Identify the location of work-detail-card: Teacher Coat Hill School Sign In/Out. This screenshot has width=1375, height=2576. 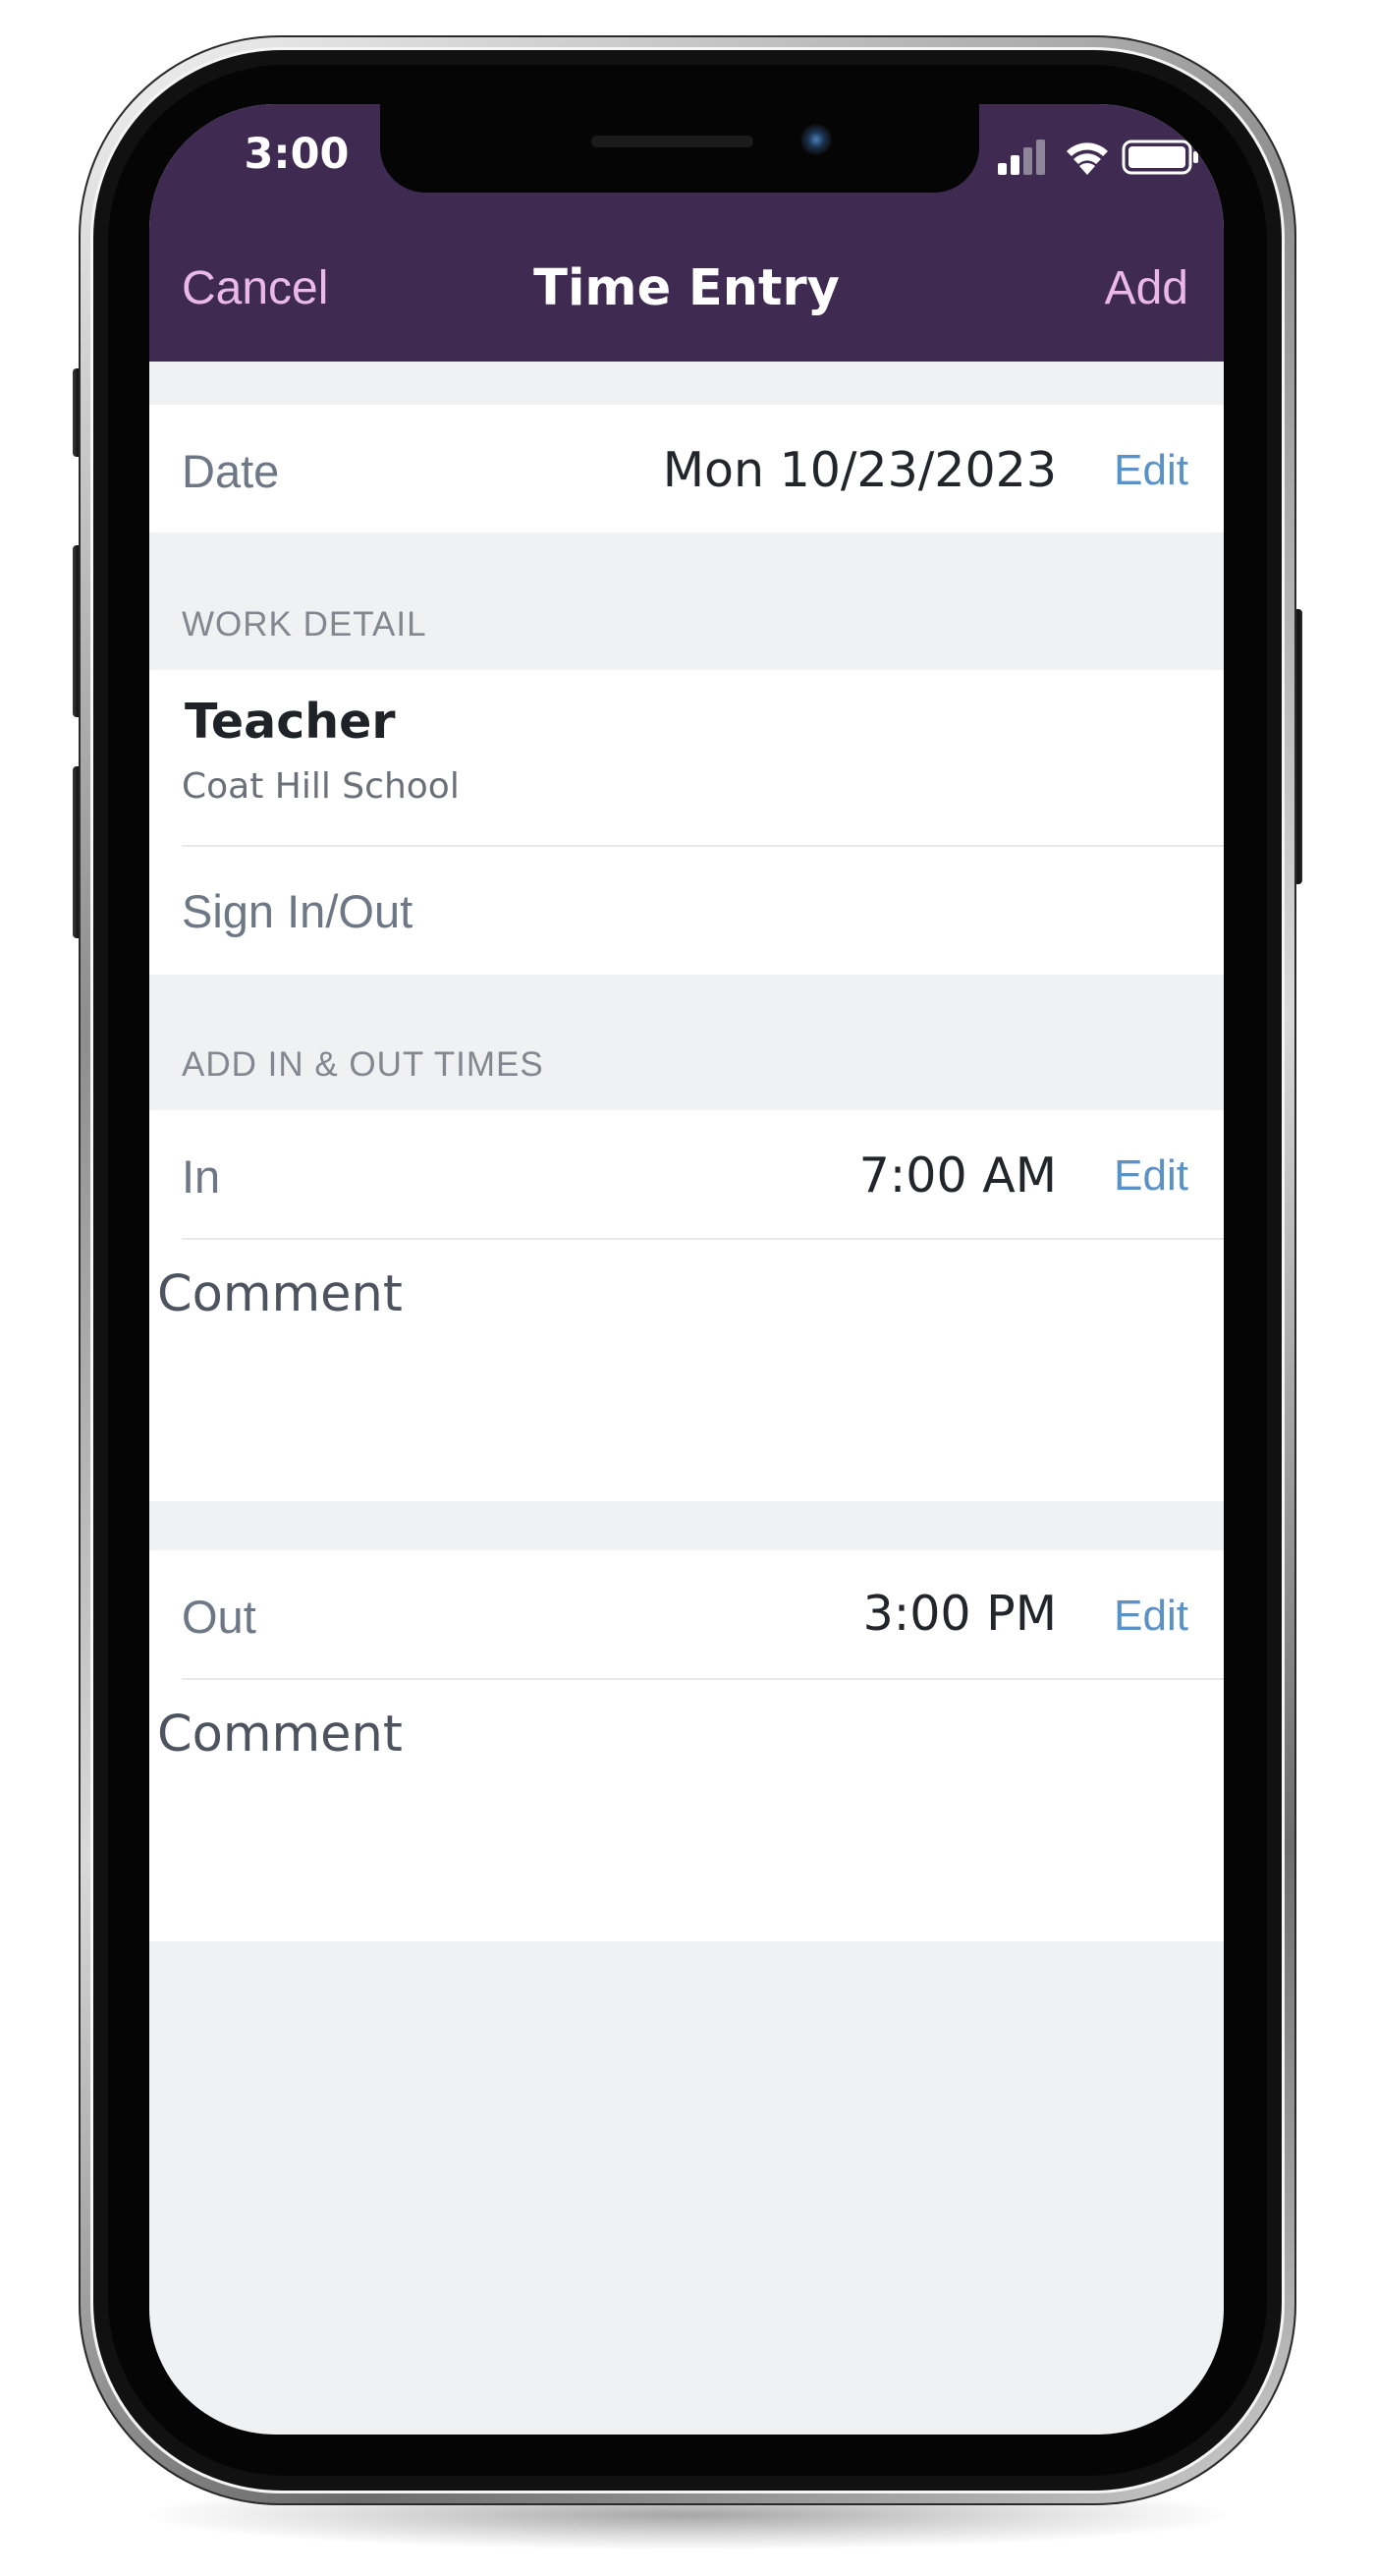
(686, 822).